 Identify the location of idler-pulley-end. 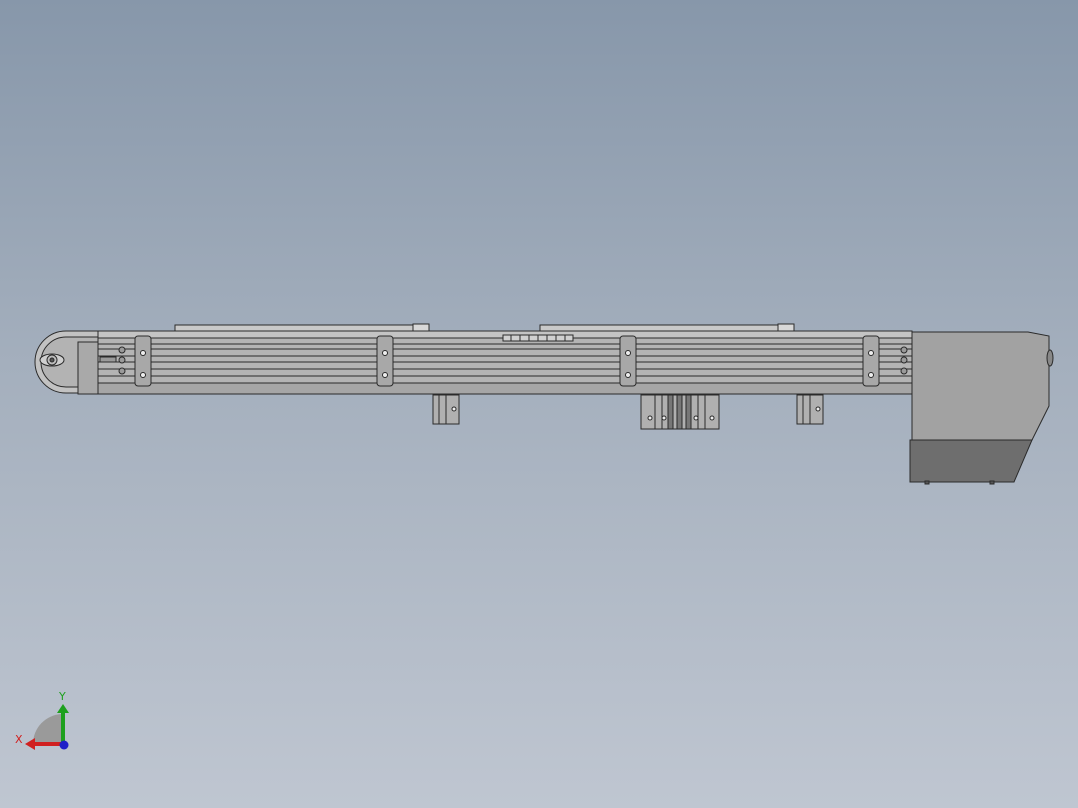
(66, 362).